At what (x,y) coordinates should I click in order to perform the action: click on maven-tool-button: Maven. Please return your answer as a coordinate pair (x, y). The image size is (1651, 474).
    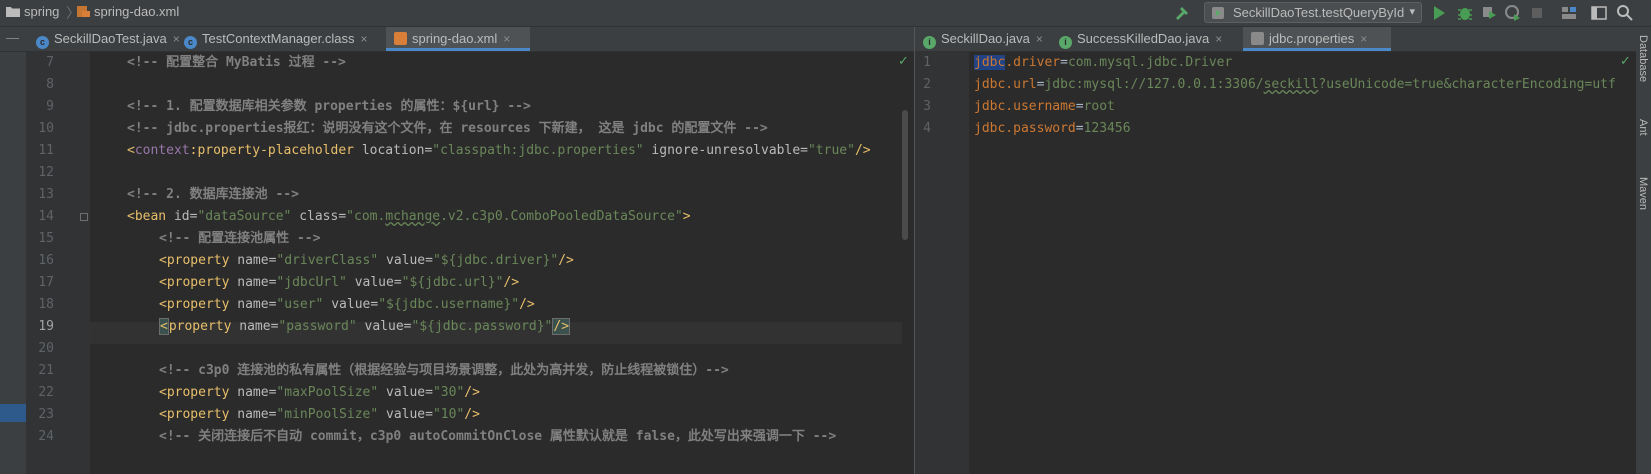
    Looking at the image, I should click on (1643, 193).